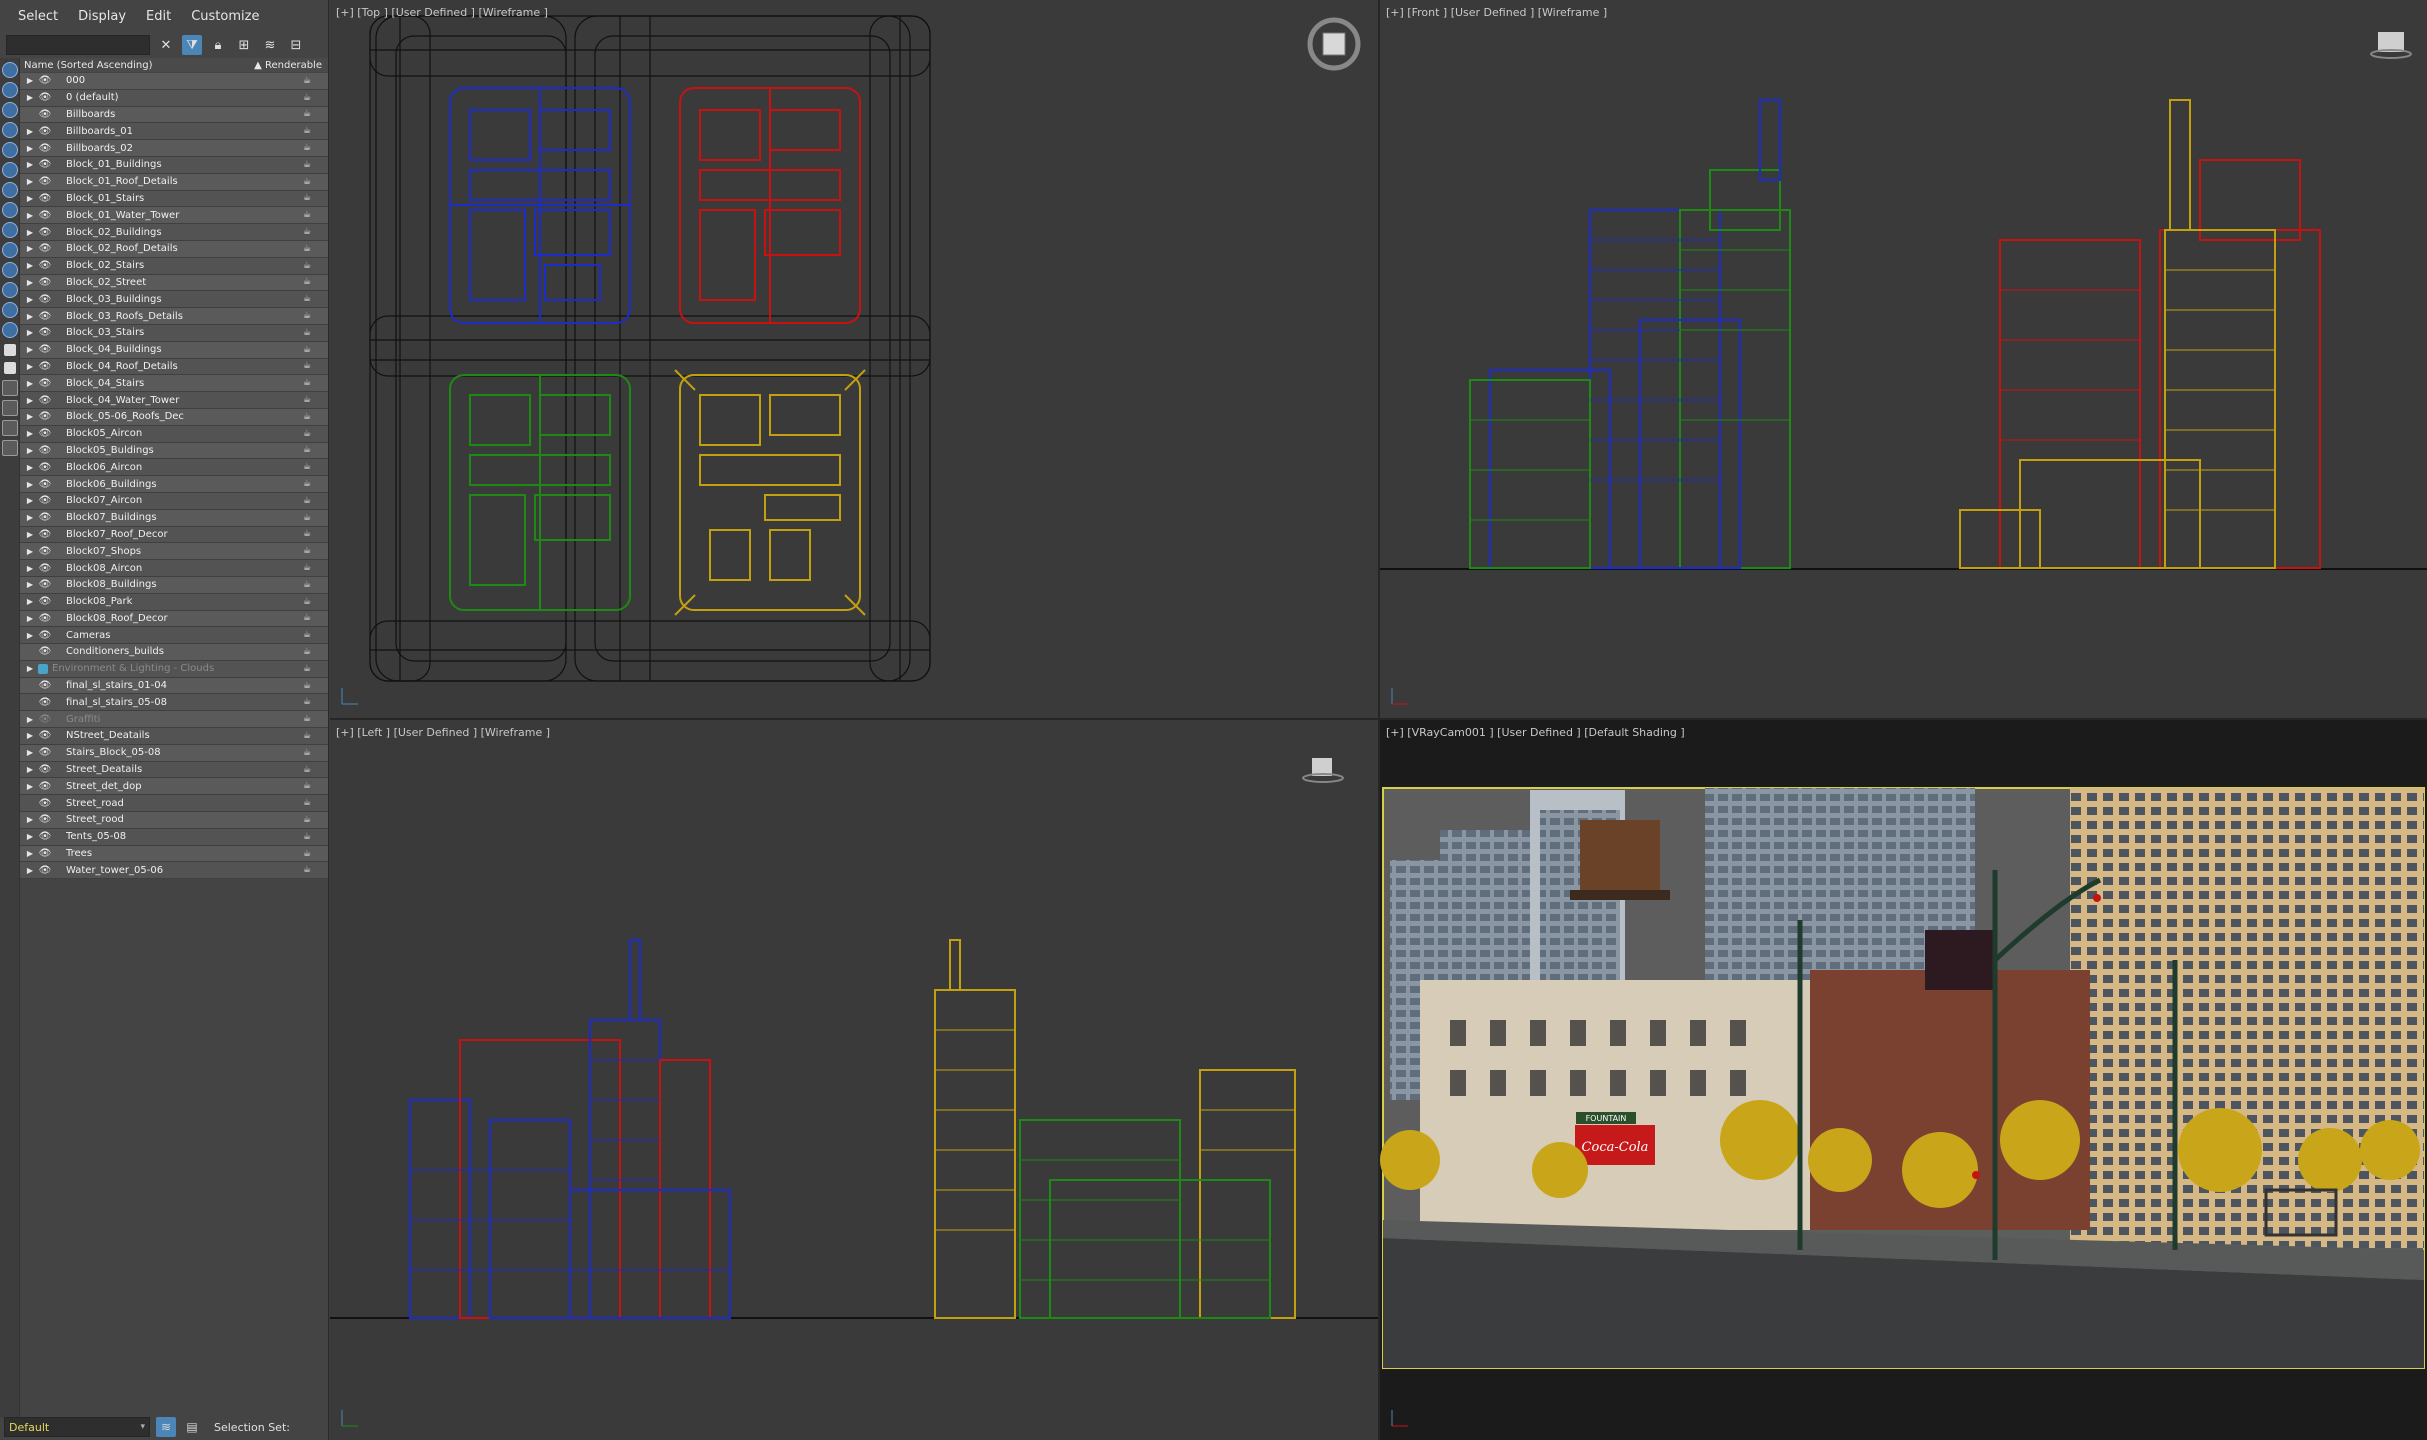 This screenshot has width=2427, height=1440. I want to click on geometry-filter-icon, so click(10, 70).